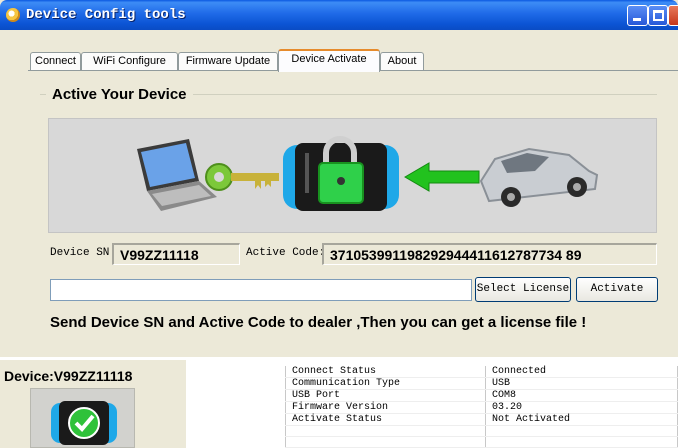  What do you see at coordinates (261, 290) in the screenshot?
I see `license-path-input` at bounding box center [261, 290].